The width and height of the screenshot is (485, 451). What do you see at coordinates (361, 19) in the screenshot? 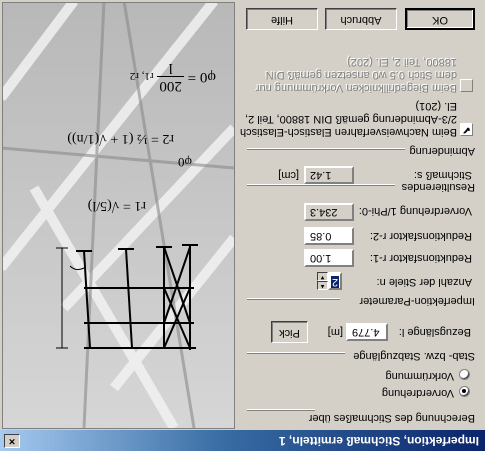
I see `cancel-button: Abbruch` at bounding box center [361, 19].